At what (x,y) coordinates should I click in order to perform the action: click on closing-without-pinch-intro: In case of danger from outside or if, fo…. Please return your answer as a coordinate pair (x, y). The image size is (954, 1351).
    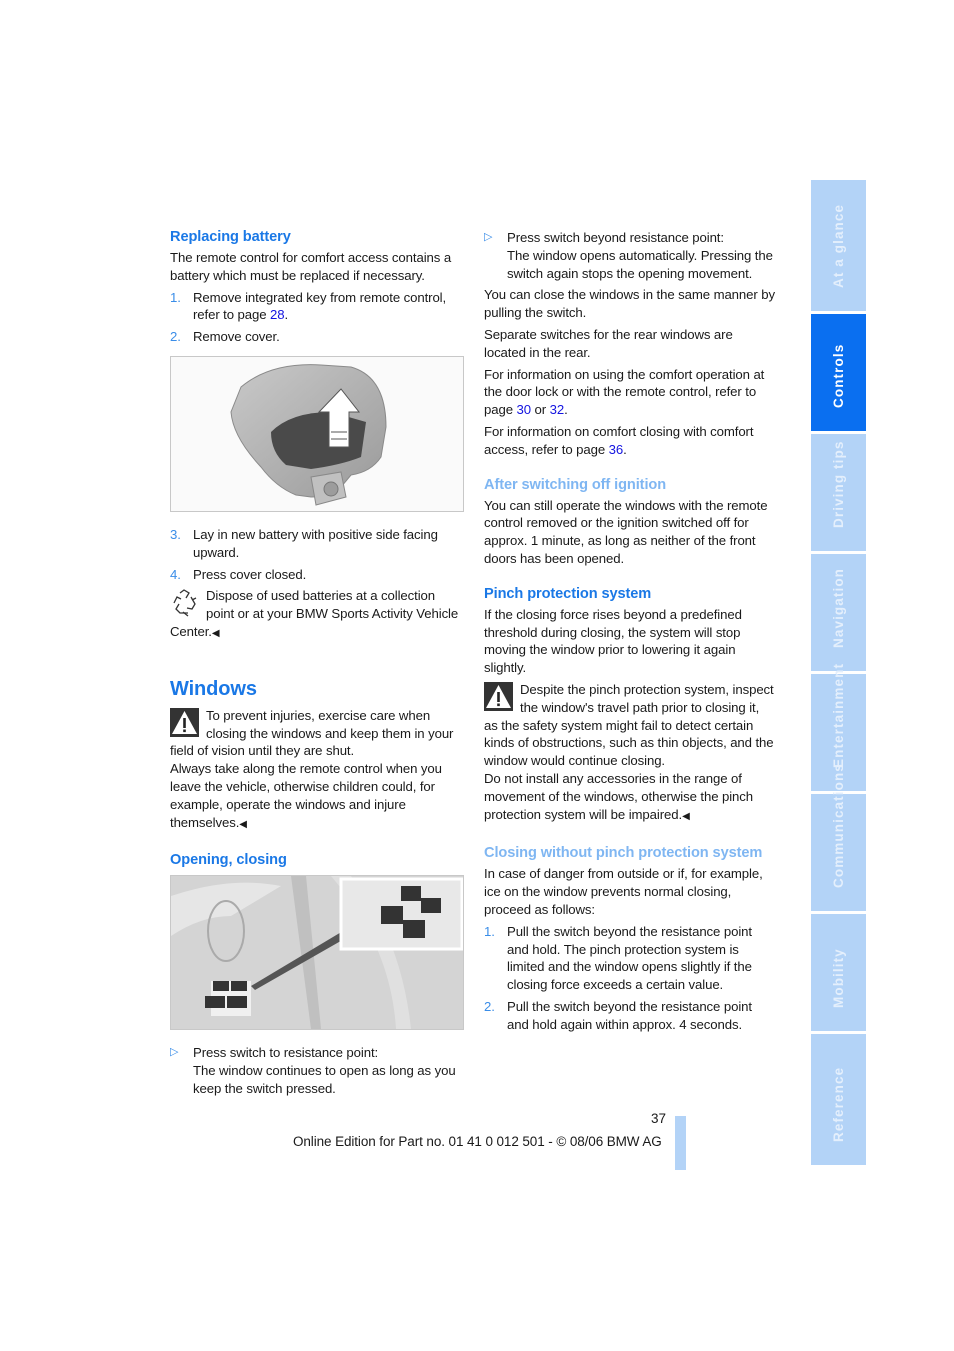
    Looking at the image, I should click on (623, 891).